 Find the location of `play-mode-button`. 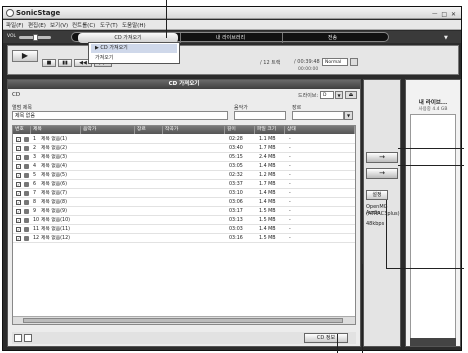

play-mode-button is located at coordinates (354, 62).